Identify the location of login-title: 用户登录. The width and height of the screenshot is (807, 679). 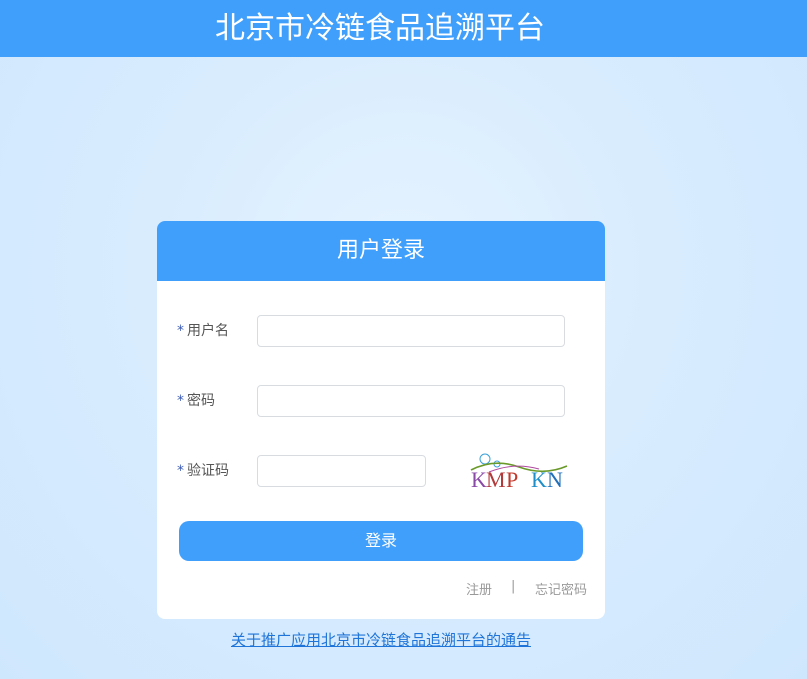
(380, 250).